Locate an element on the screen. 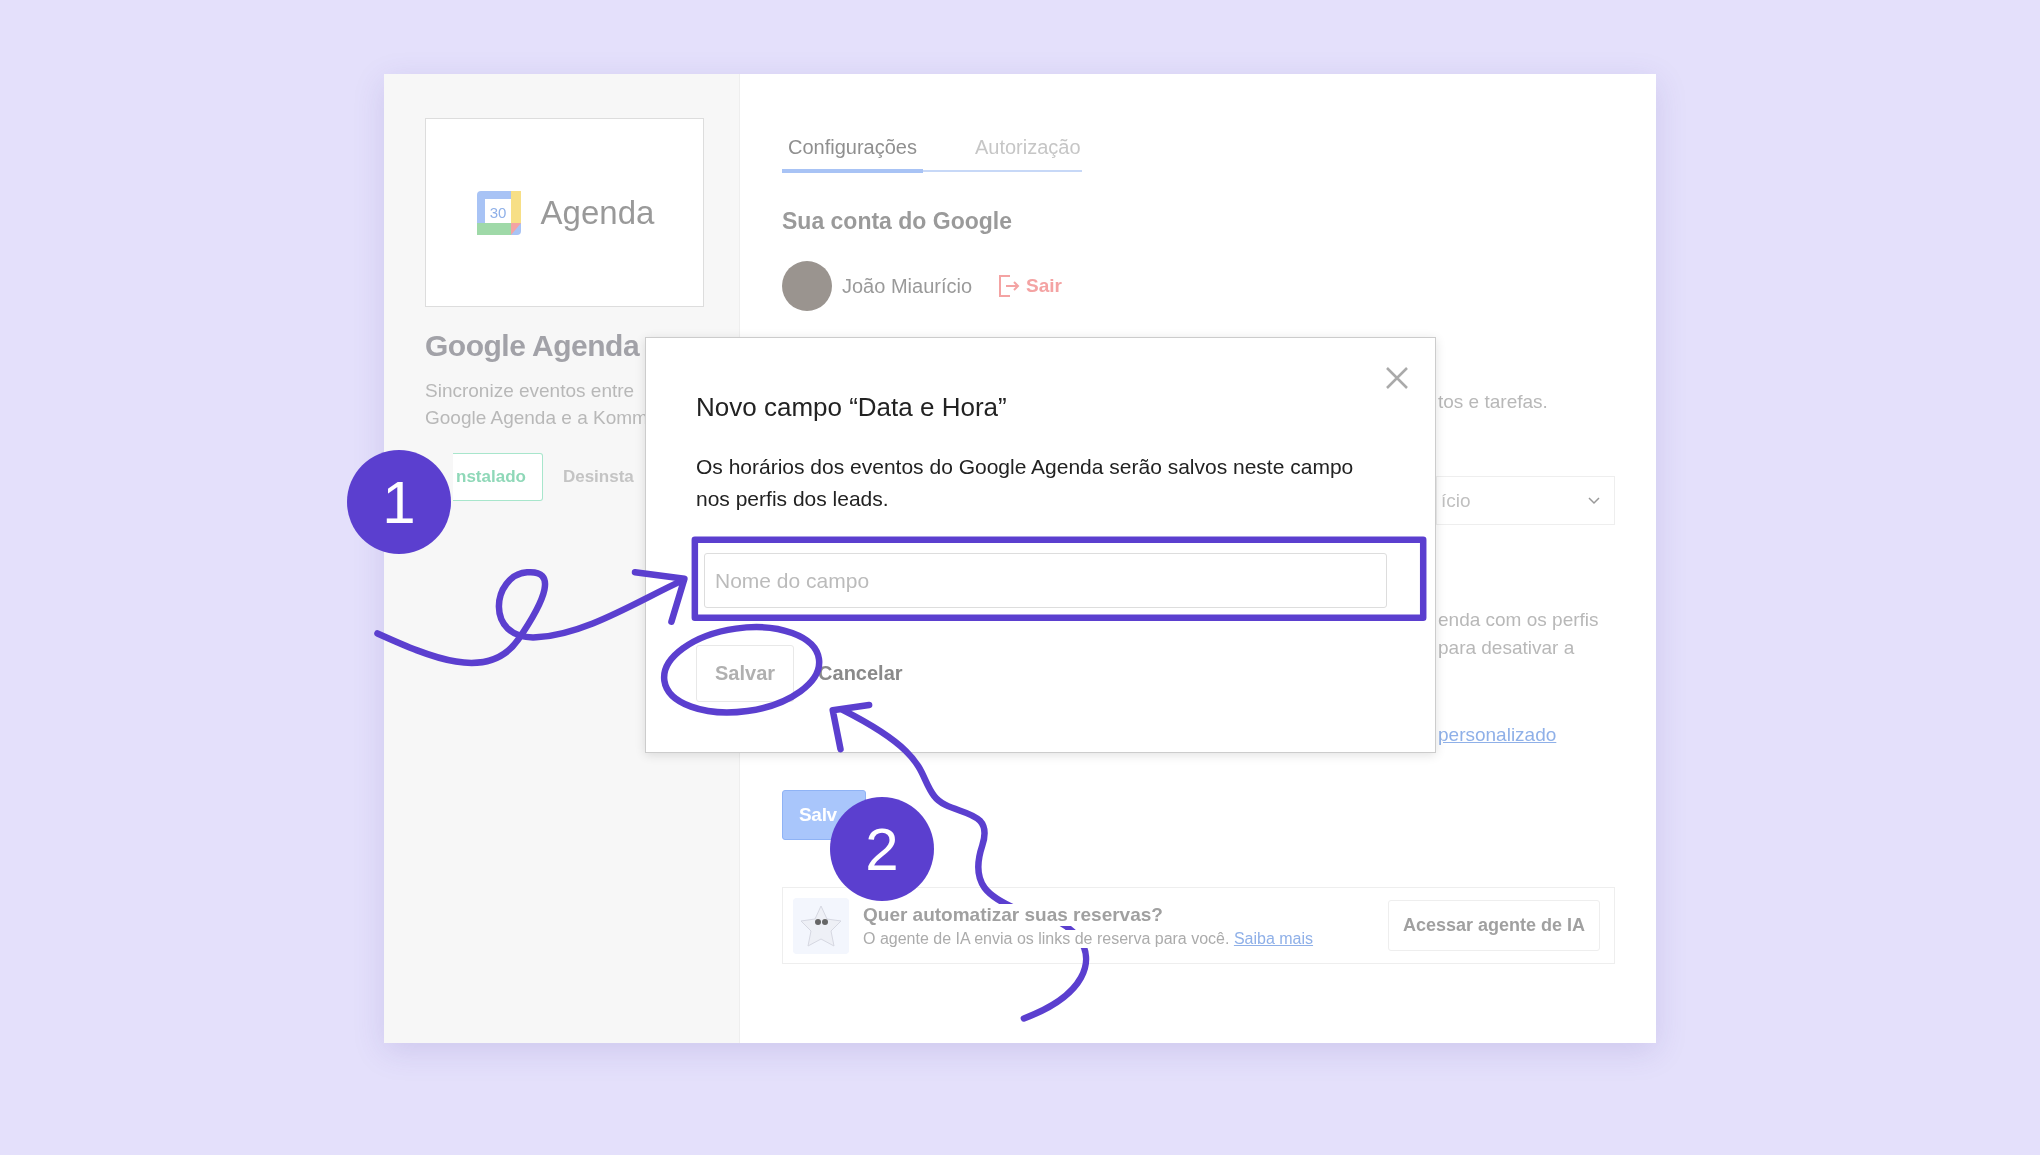 The height and width of the screenshot is (1155, 2040). step-number: 1 is located at coordinates (399, 502).